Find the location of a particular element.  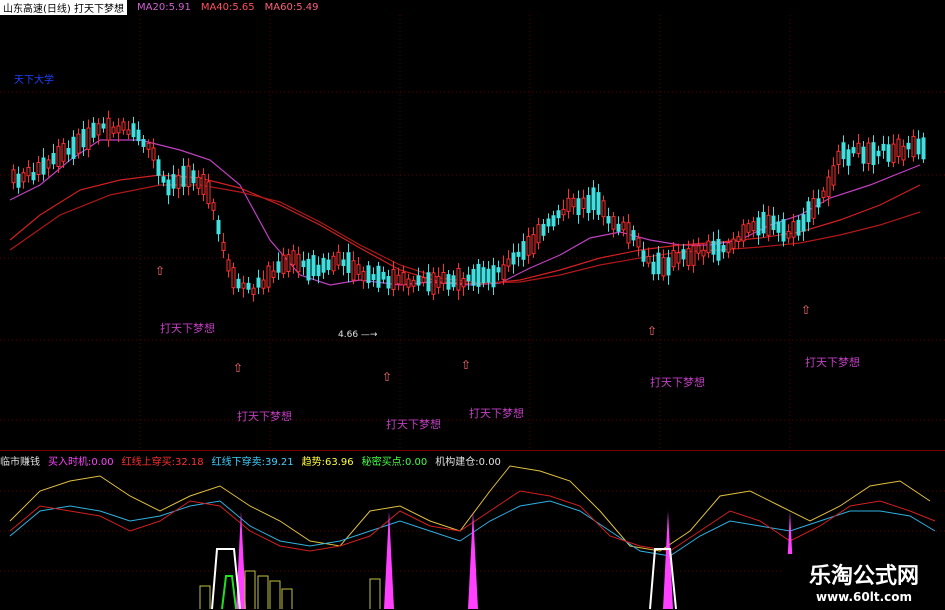

institution-value: 机构建仓:0.00 is located at coordinates (468, 462).